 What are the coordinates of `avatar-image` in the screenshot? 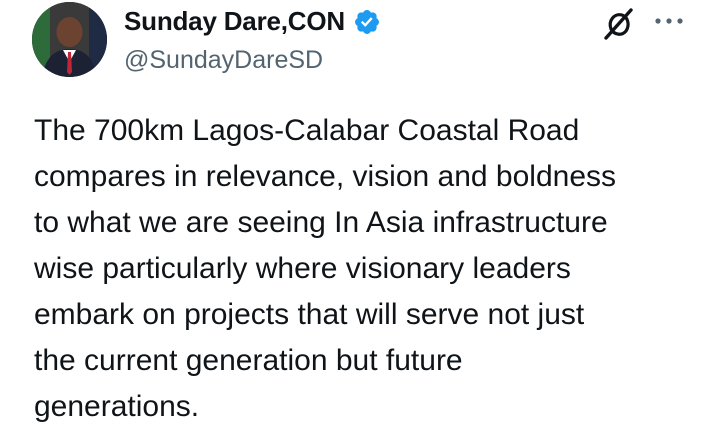 It's located at (69, 39).